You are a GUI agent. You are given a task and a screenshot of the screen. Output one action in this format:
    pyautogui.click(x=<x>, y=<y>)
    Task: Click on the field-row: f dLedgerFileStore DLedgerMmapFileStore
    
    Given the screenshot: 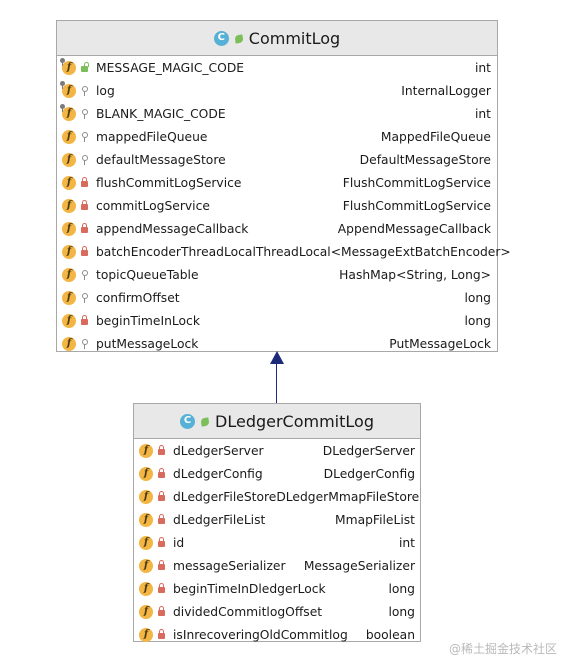 What is the action you would take?
    pyautogui.click(x=279, y=496)
    